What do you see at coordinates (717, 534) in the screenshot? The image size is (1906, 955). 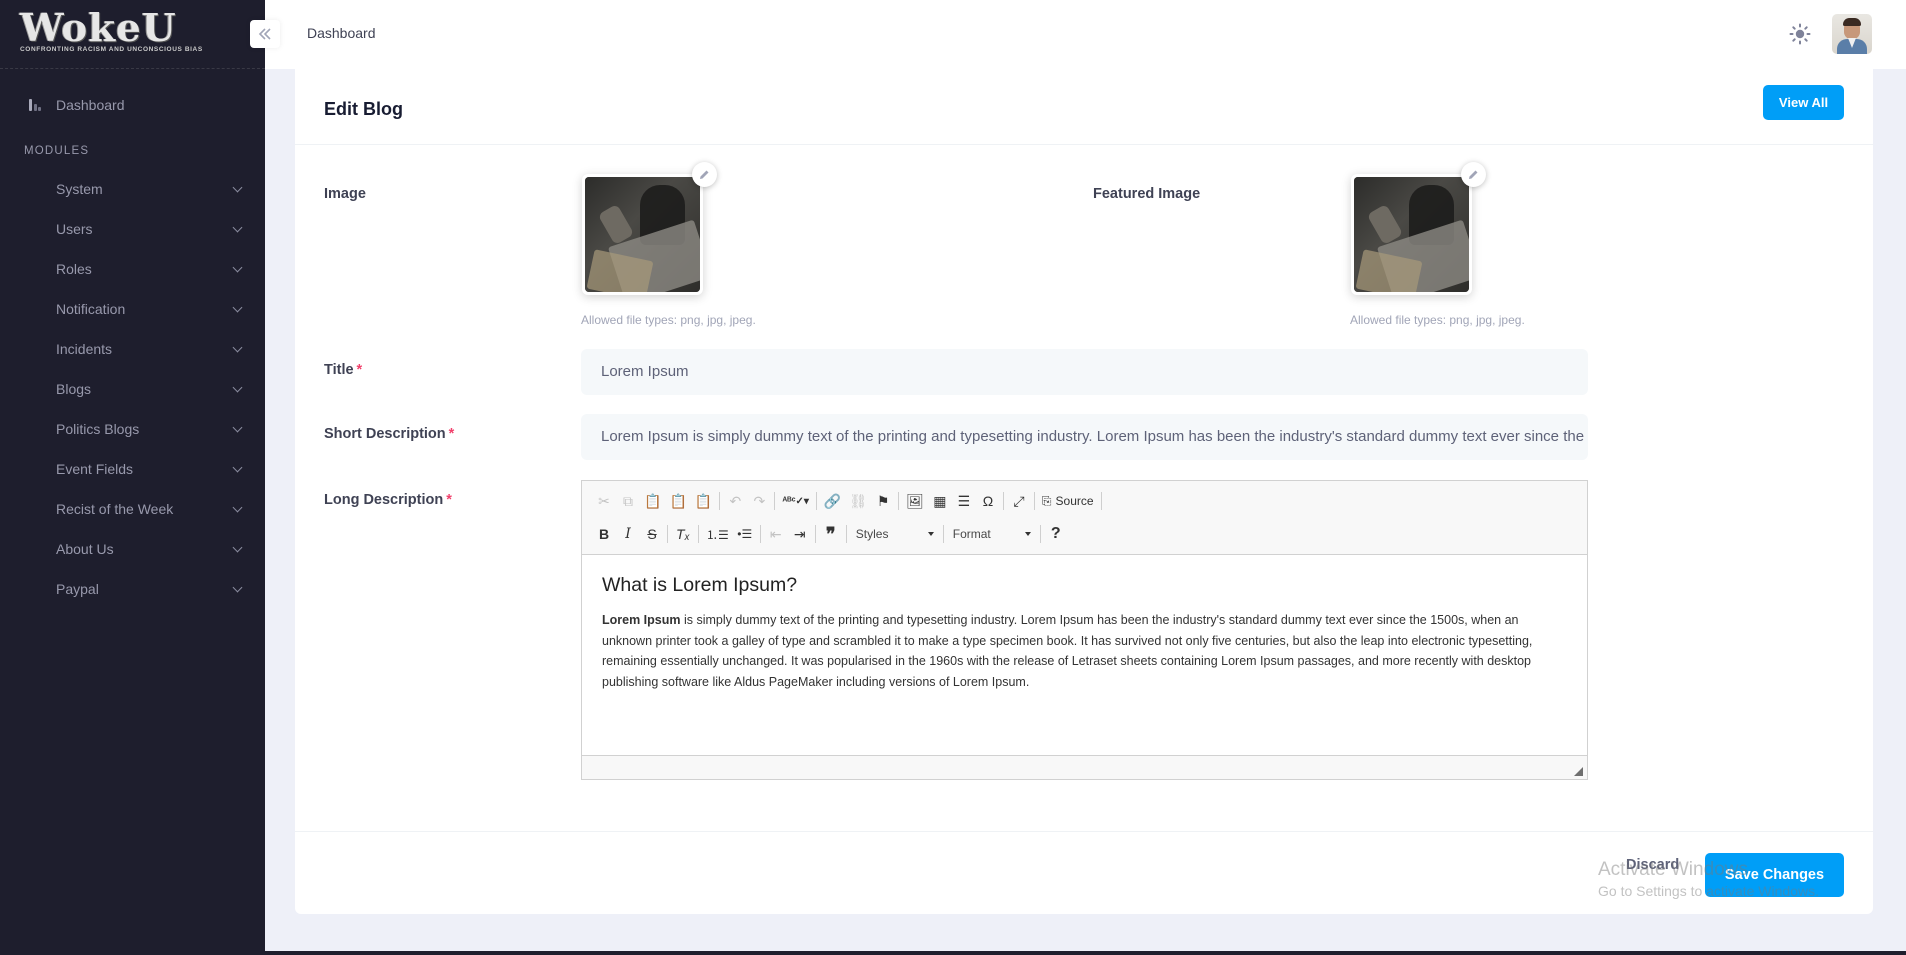 I see `numbered-list-icon: ⒈☰` at bounding box center [717, 534].